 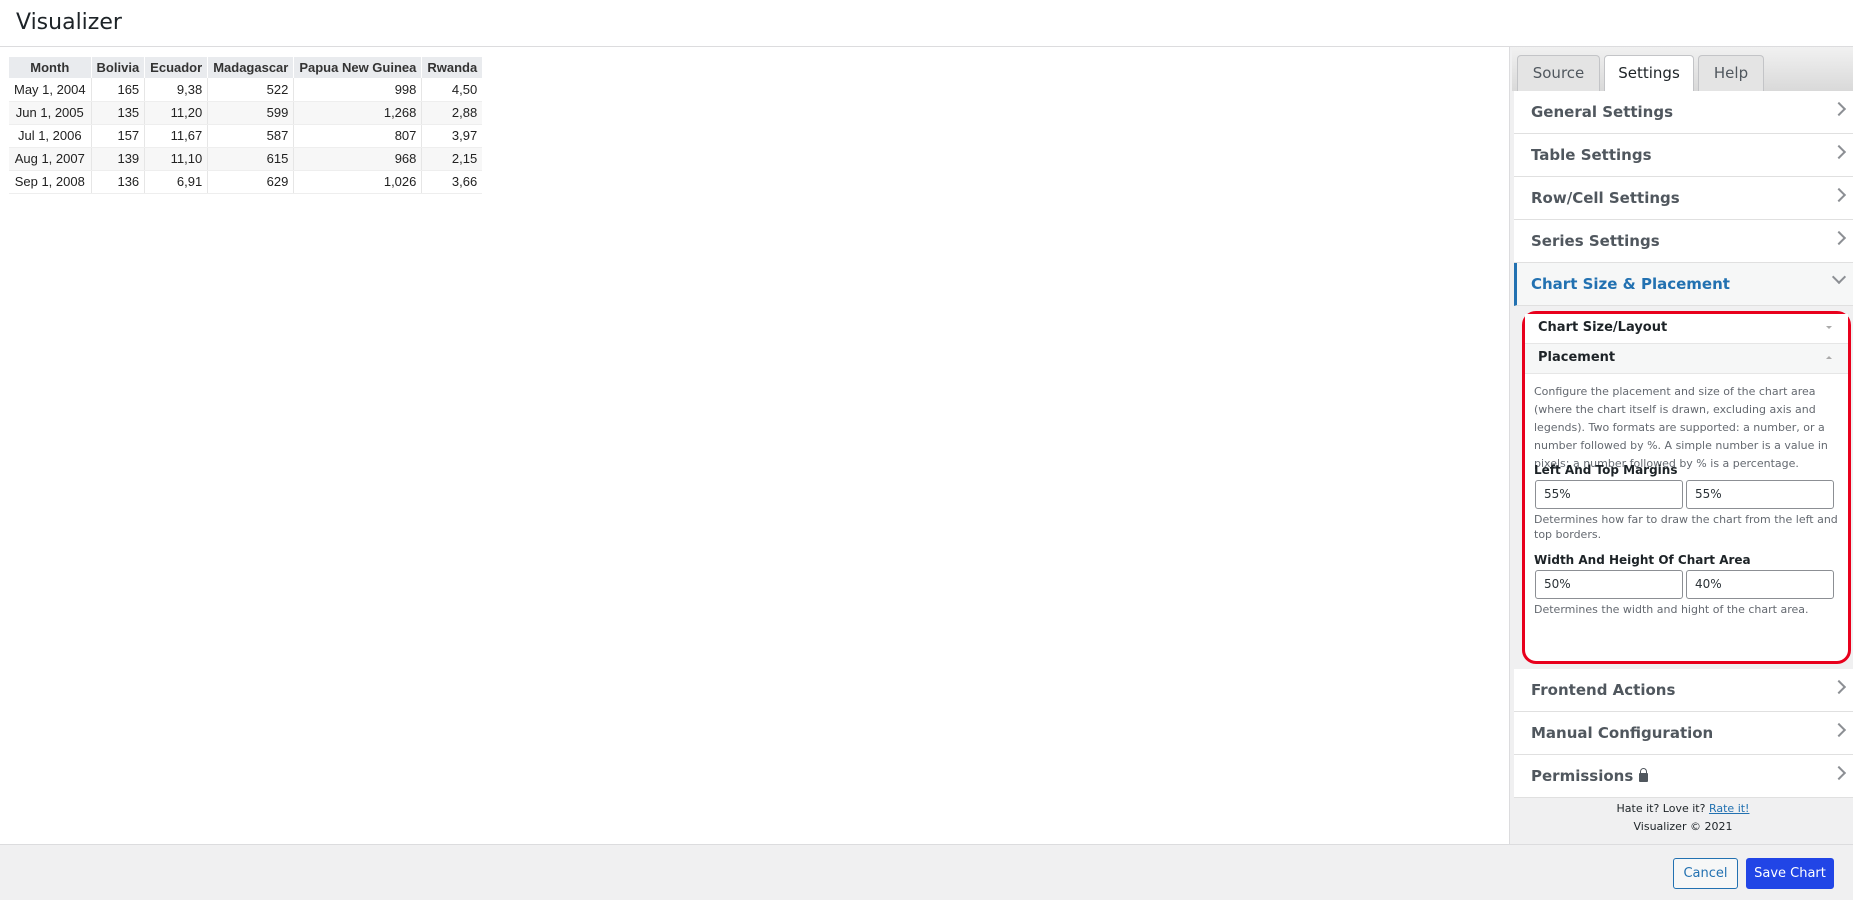 What do you see at coordinates (1829, 327) in the screenshot?
I see `caret-down-icon` at bounding box center [1829, 327].